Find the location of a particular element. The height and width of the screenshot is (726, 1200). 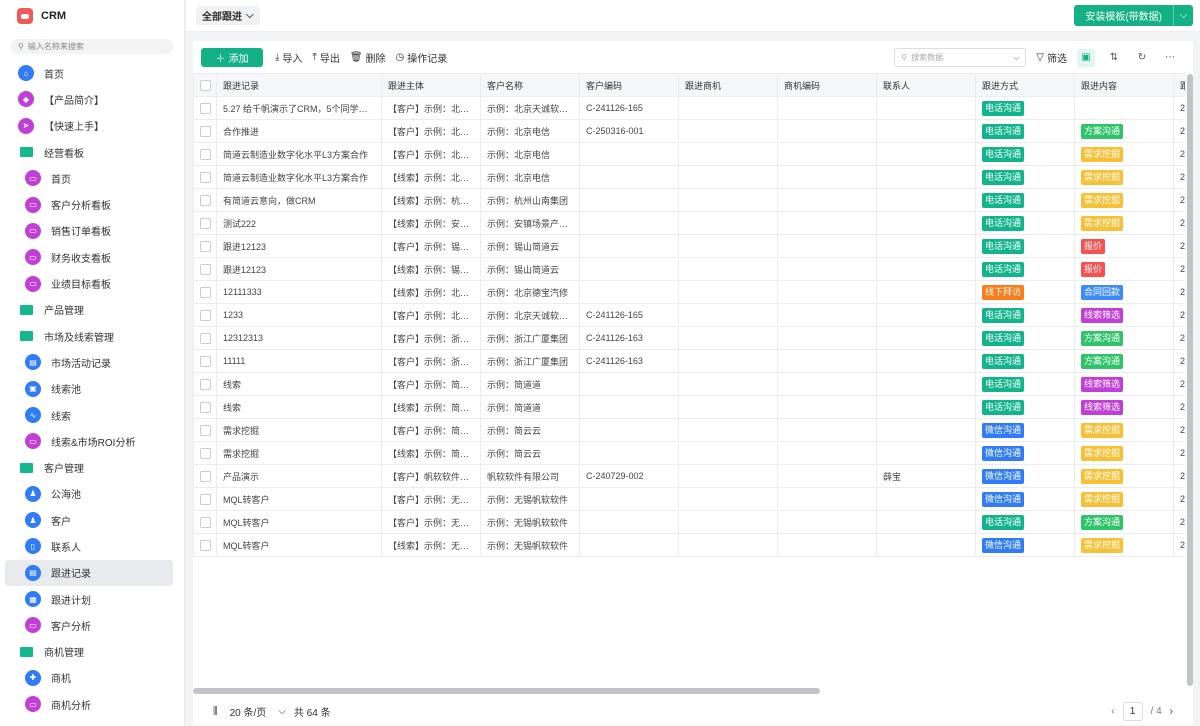

table-row: 线索【线索】示例：简道...示例：简道道 电话沟通 线索筛选 20 is located at coordinates (689, 407).